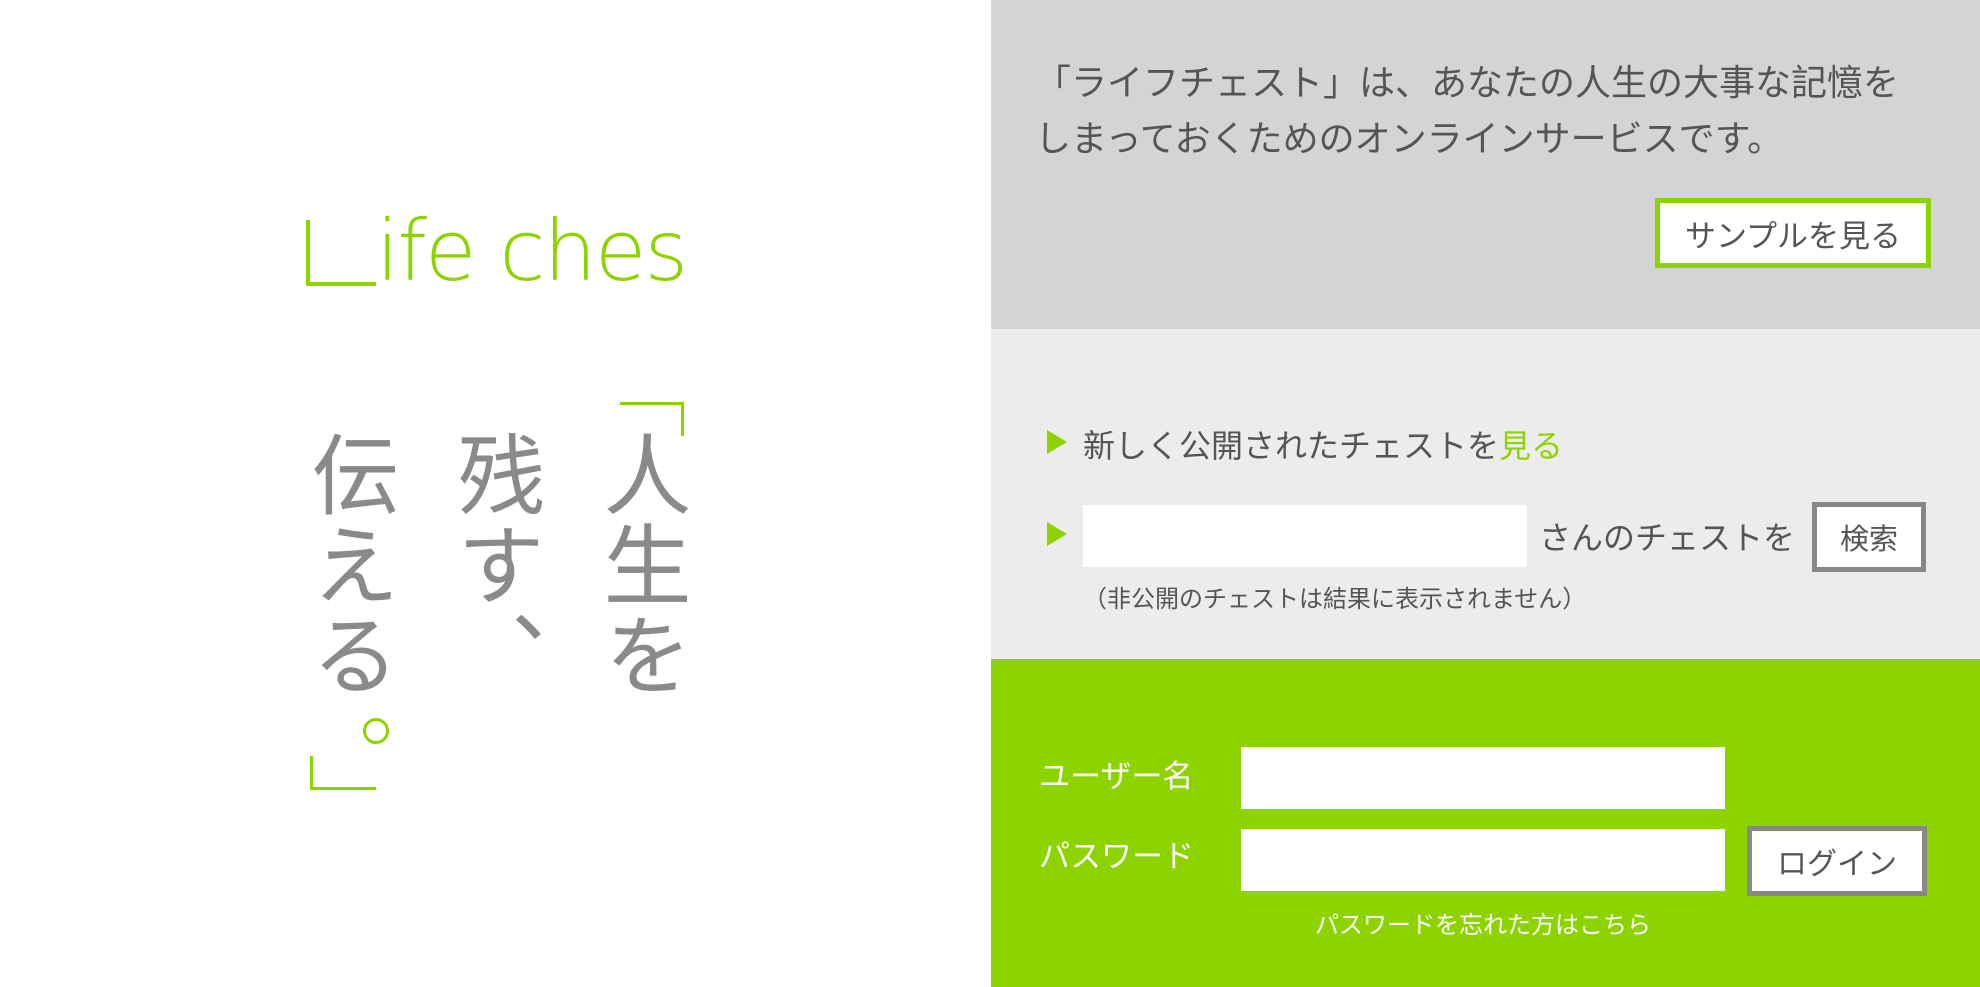 Image resolution: width=1980 pixels, height=987 pixels. Describe the element at coordinates (1335, 599) in the screenshot. I see `search-note: （非公開のチェストは結果に表示されません）` at that location.